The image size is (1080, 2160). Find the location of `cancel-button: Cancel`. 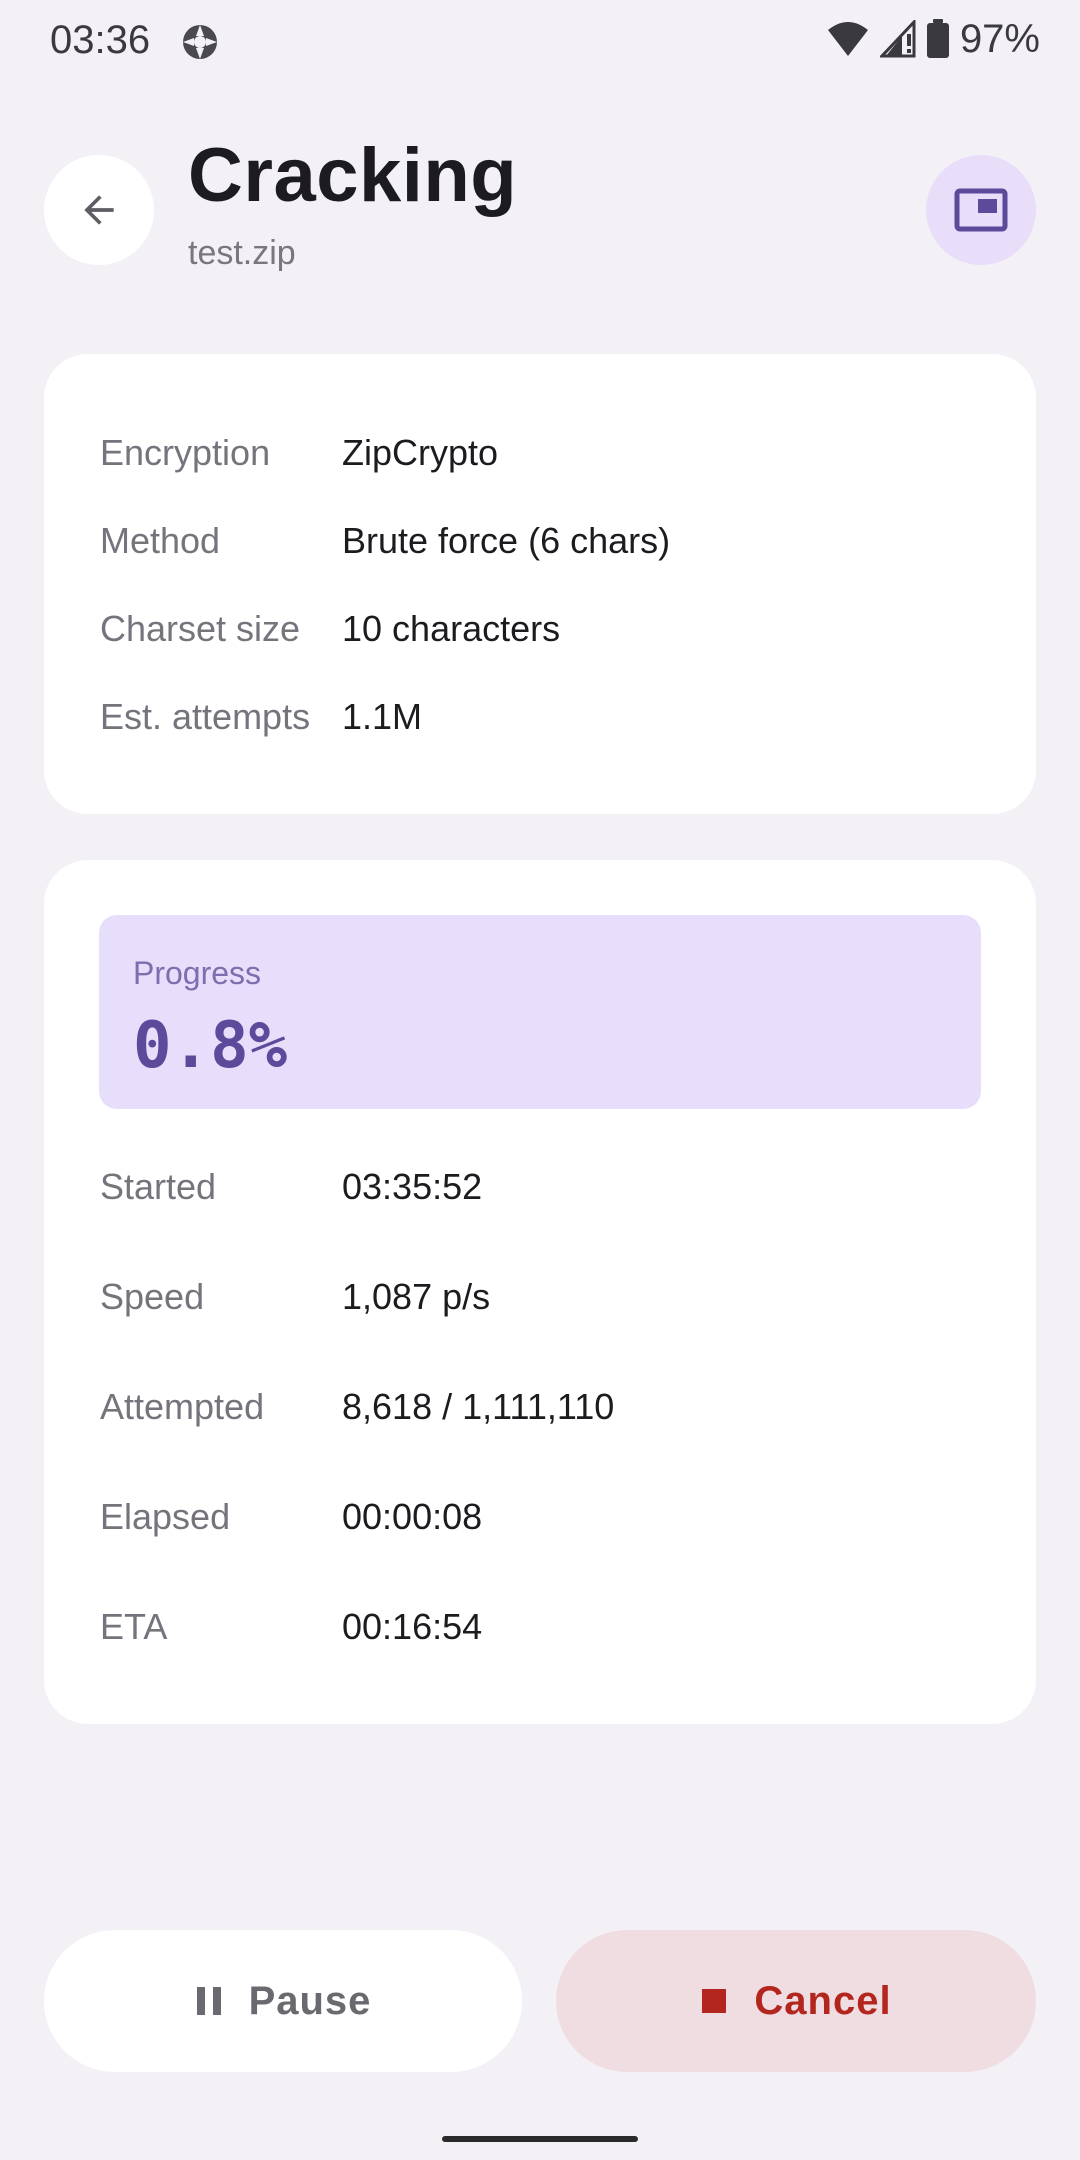

cancel-button: Cancel is located at coordinates (796, 2001).